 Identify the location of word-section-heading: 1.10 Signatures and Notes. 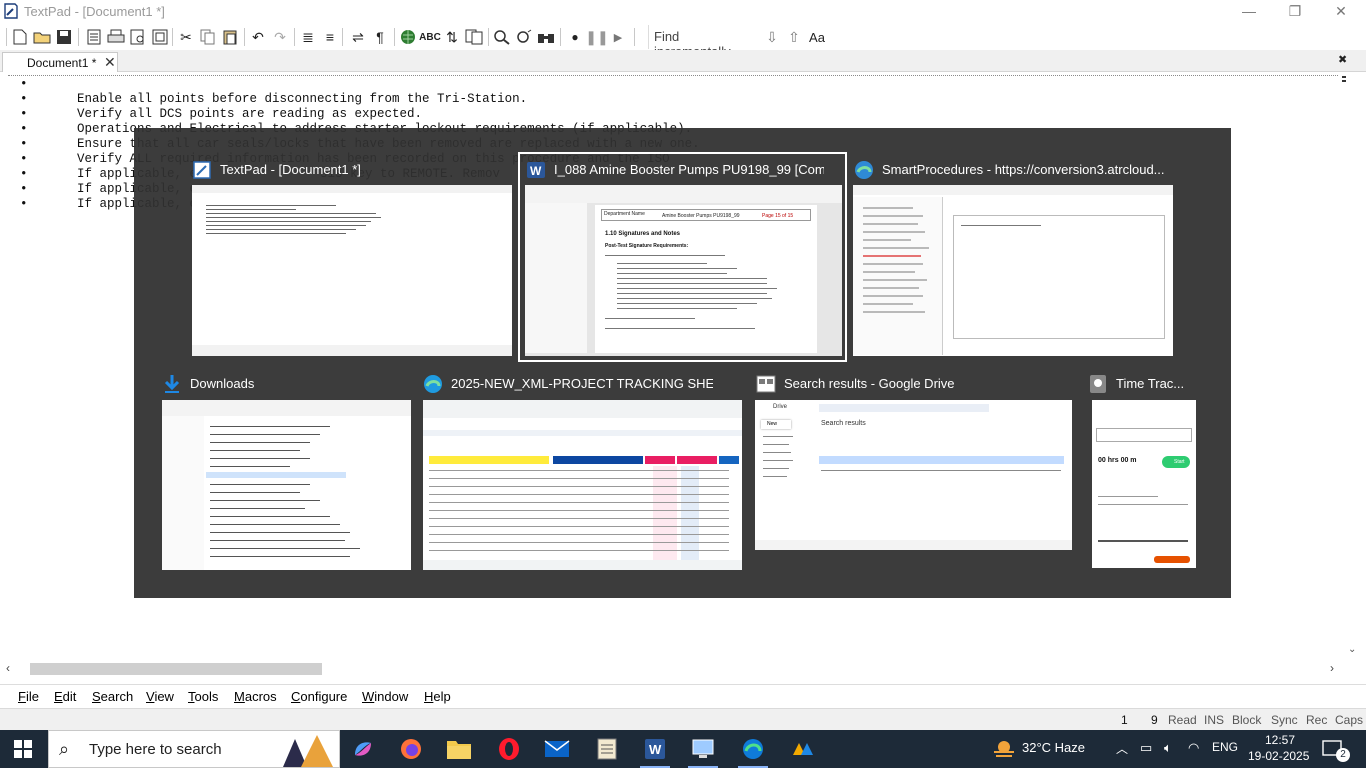
(643, 234).